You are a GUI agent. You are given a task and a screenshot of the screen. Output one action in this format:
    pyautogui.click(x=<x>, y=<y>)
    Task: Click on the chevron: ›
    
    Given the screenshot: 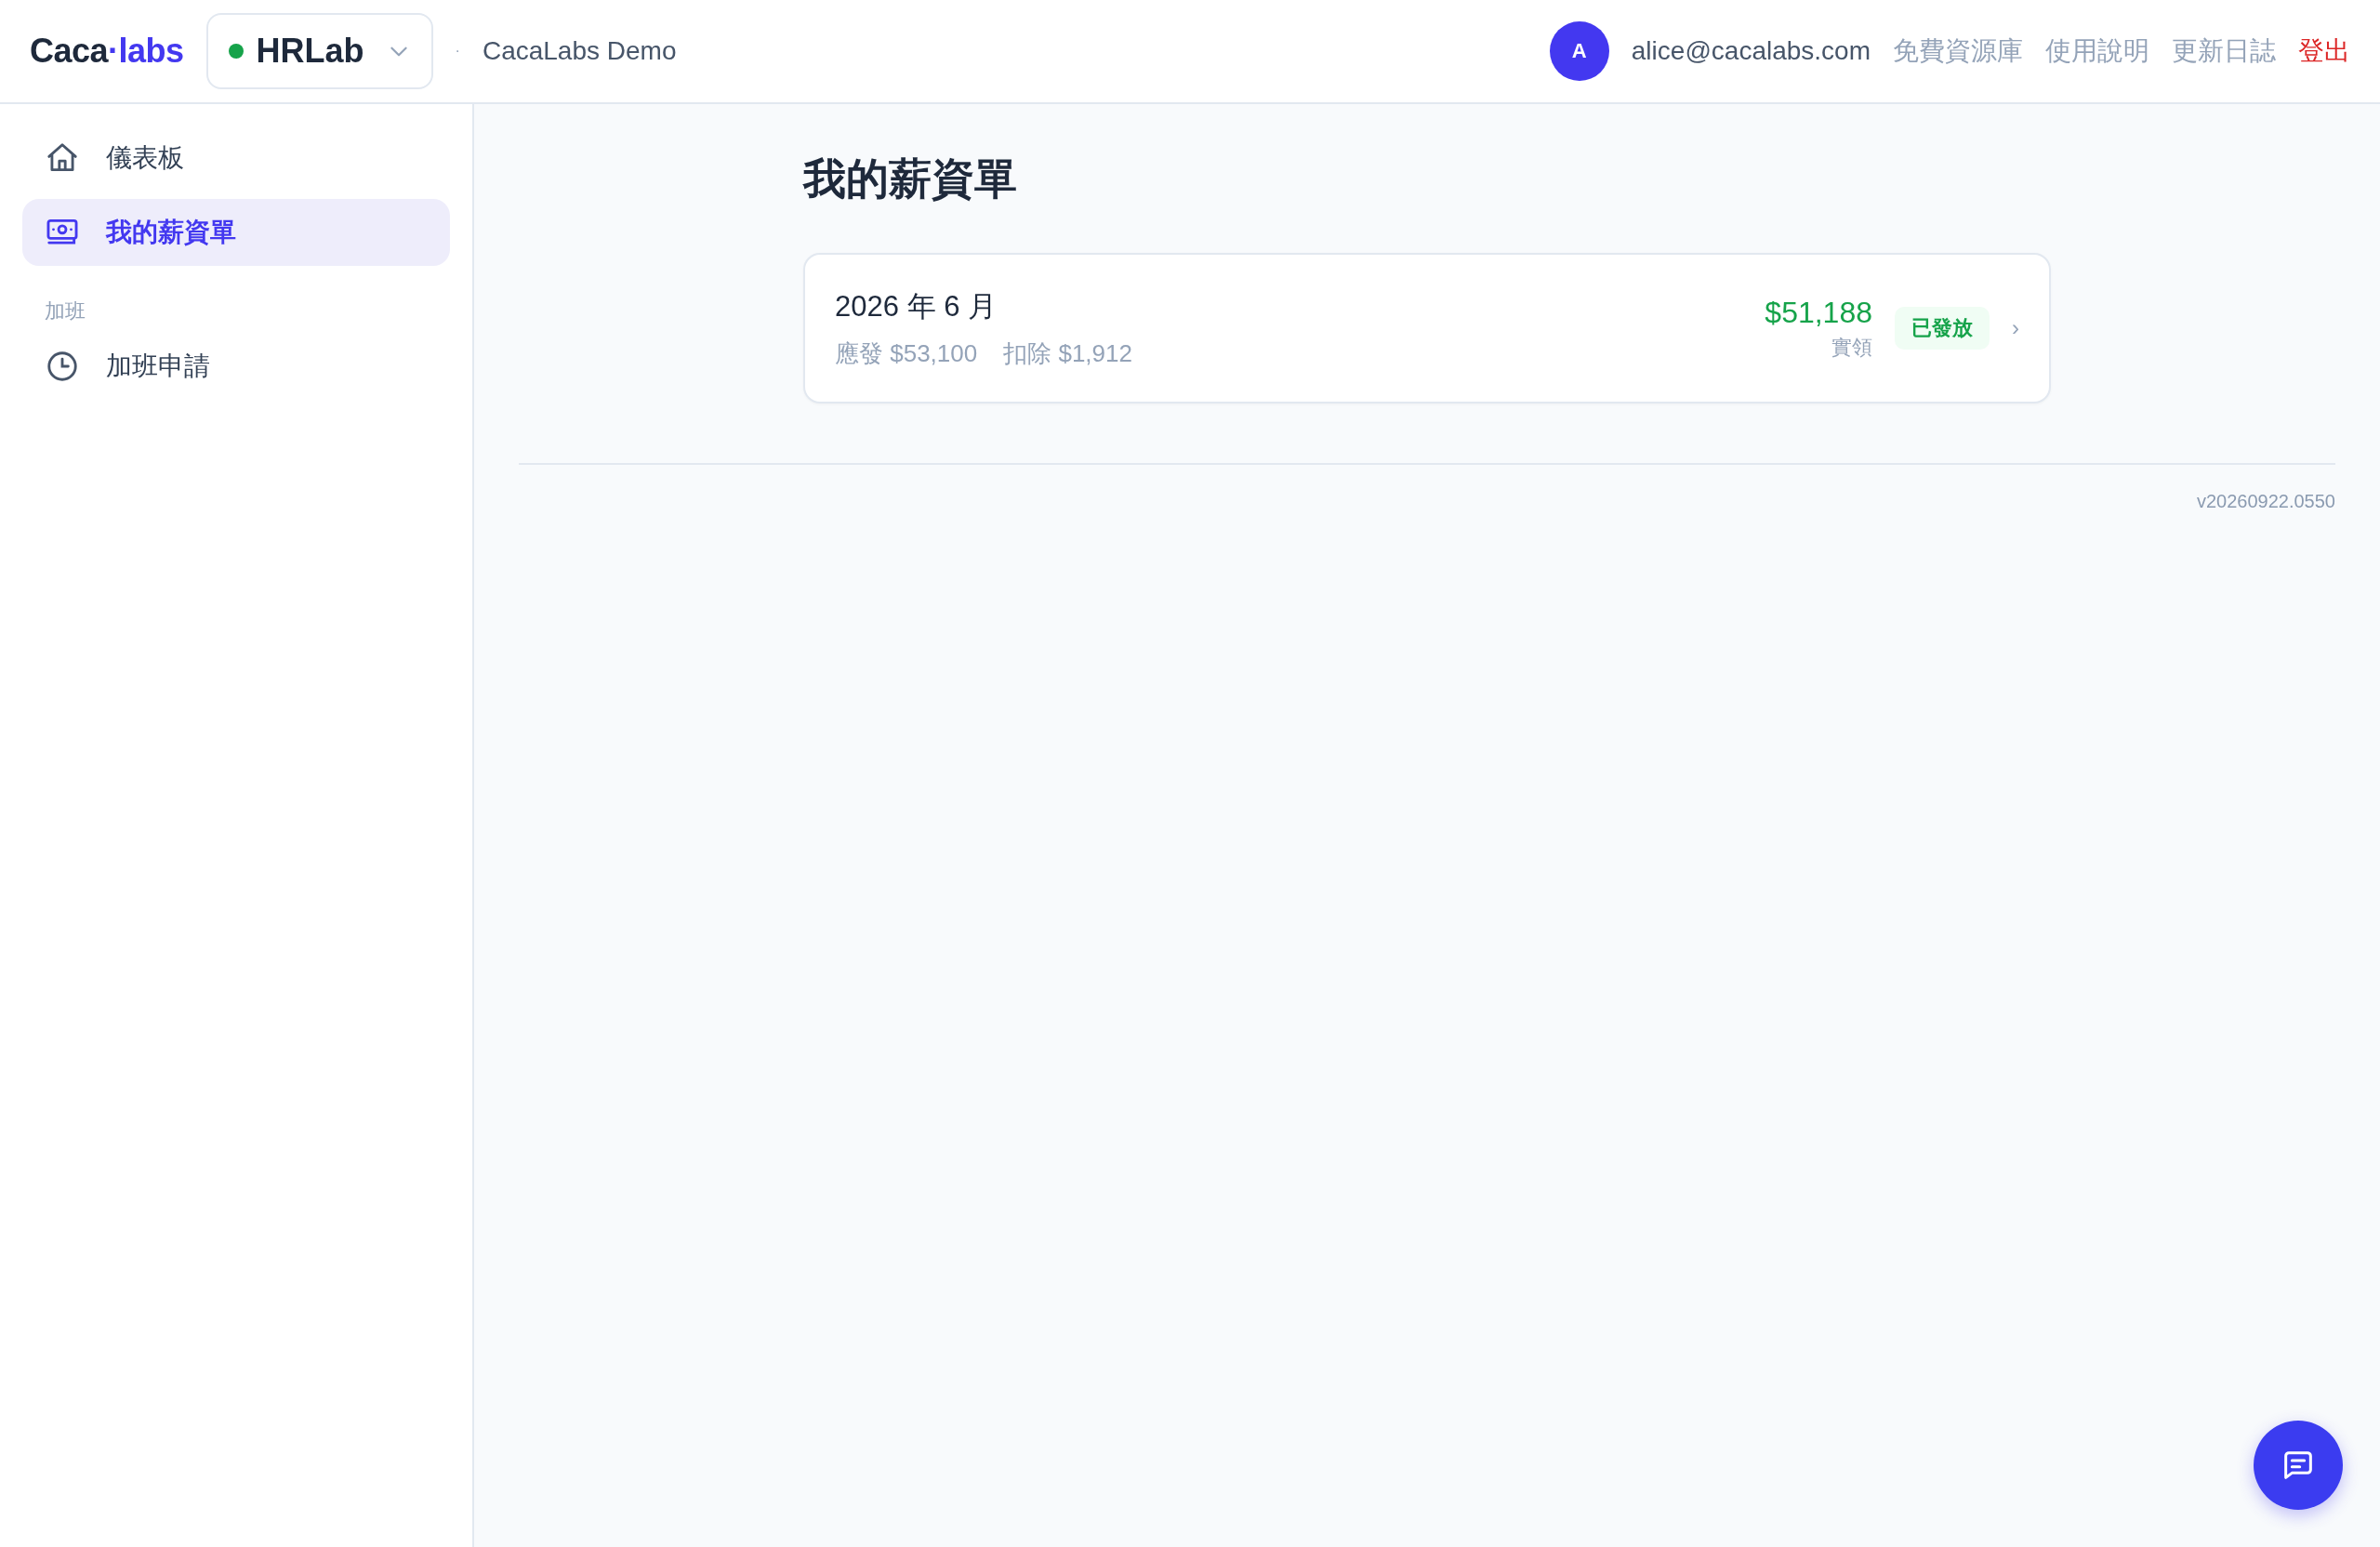 What is the action you would take?
    pyautogui.click(x=2015, y=328)
    